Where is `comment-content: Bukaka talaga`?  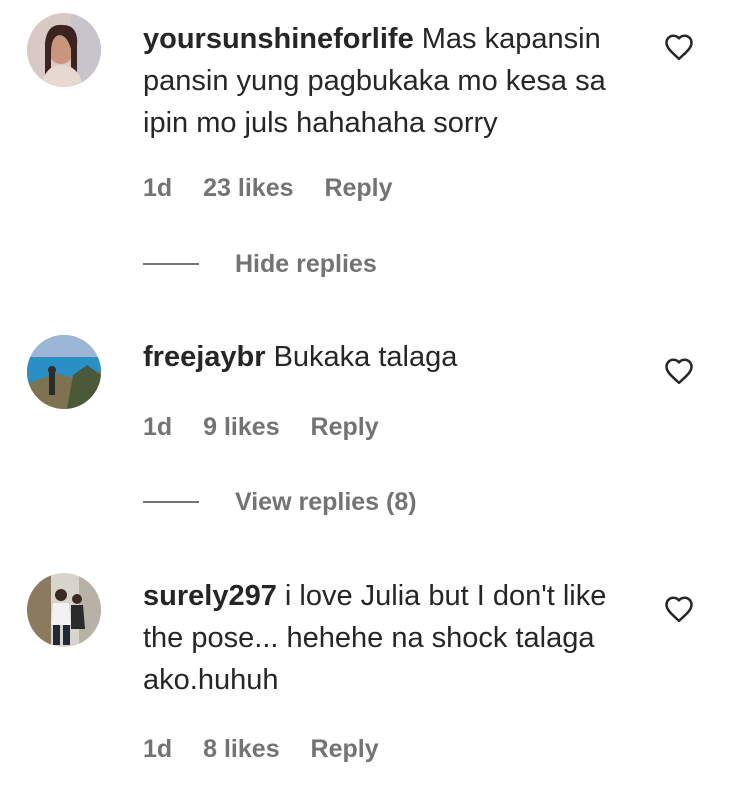
comment-content: Bukaka talaga is located at coordinates (365, 357).